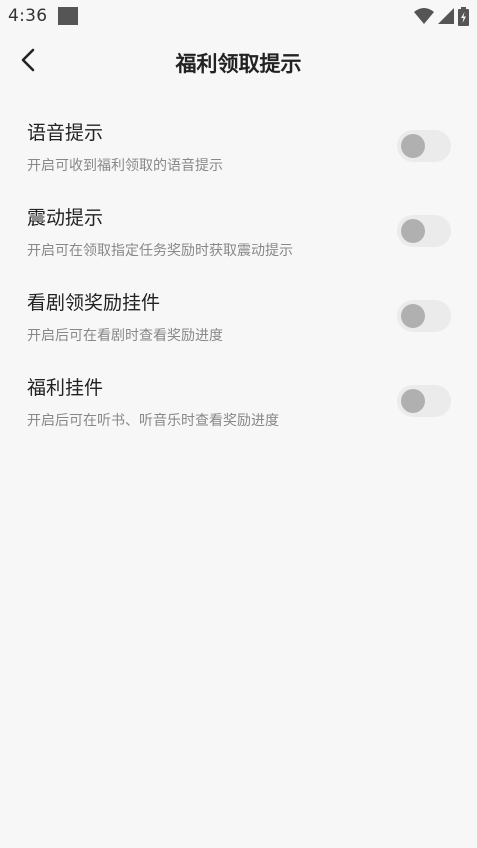  Describe the element at coordinates (65, 133) in the screenshot. I see `setting-title: 语音提示` at that location.